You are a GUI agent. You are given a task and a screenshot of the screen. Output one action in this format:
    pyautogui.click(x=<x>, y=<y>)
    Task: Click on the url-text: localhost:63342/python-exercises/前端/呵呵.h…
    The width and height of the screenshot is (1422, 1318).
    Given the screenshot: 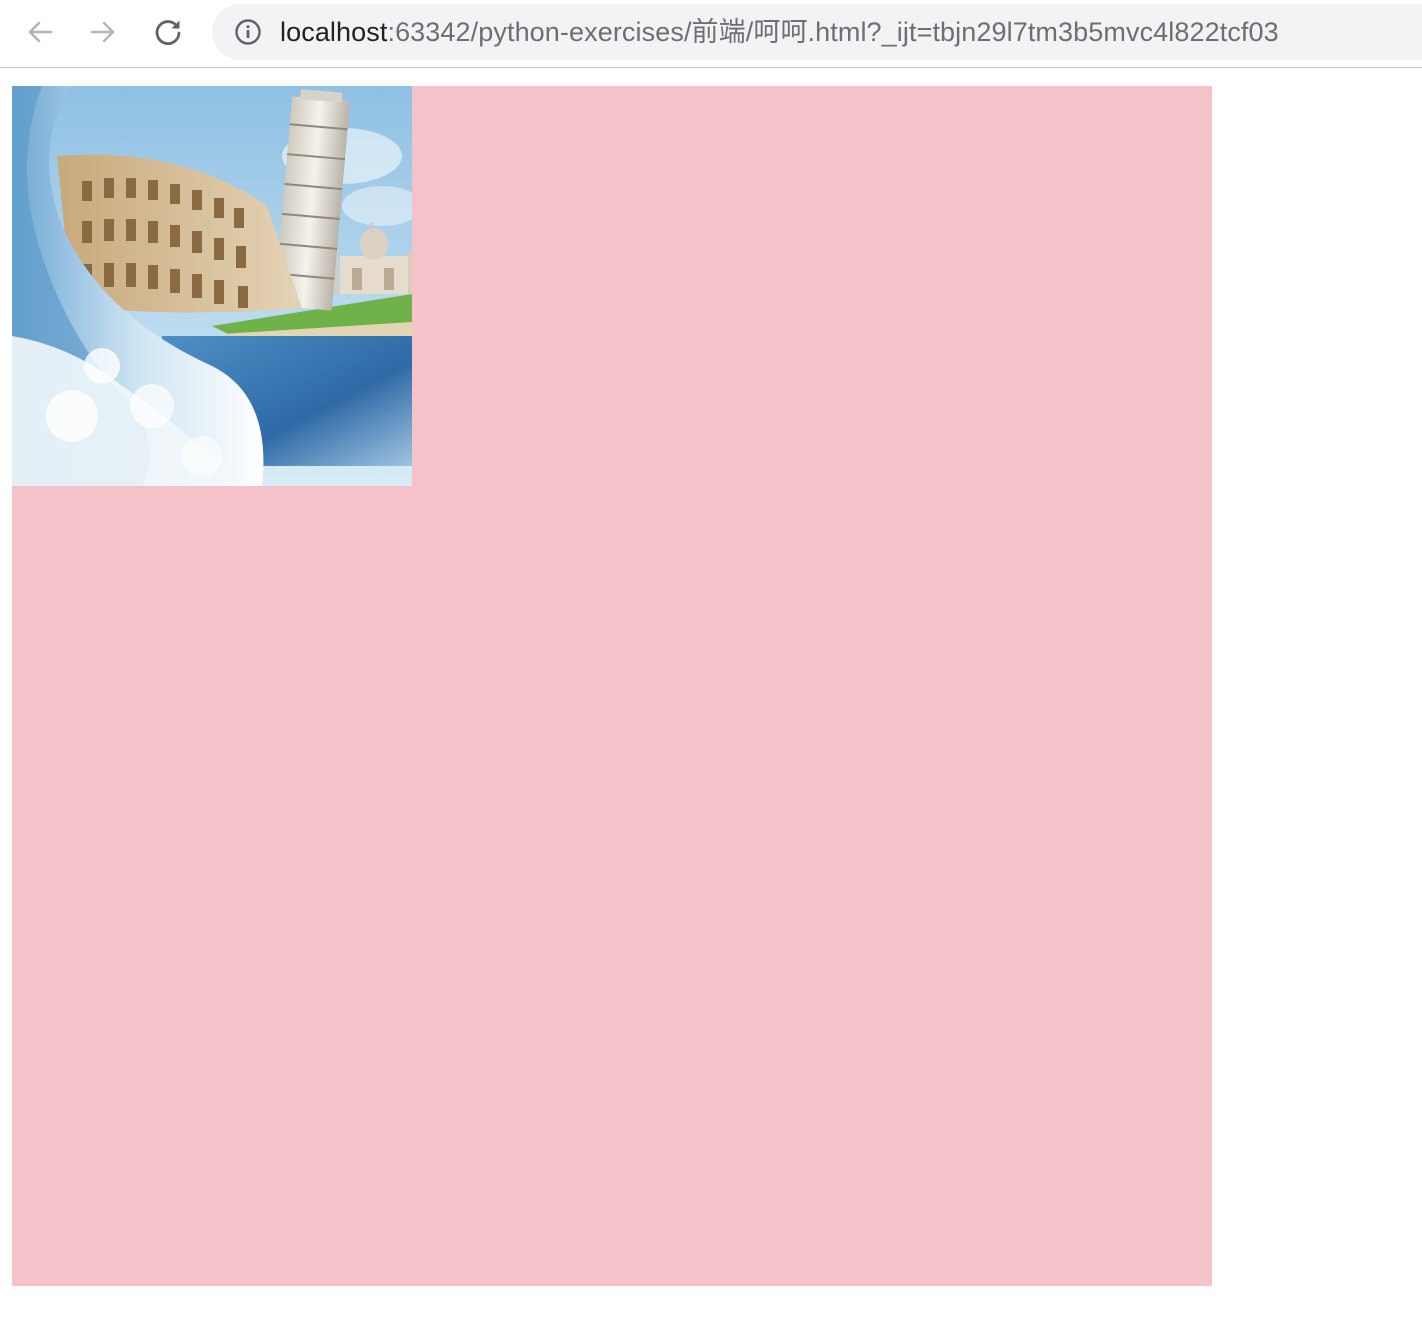 What is the action you would take?
    pyautogui.click(x=779, y=32)
    